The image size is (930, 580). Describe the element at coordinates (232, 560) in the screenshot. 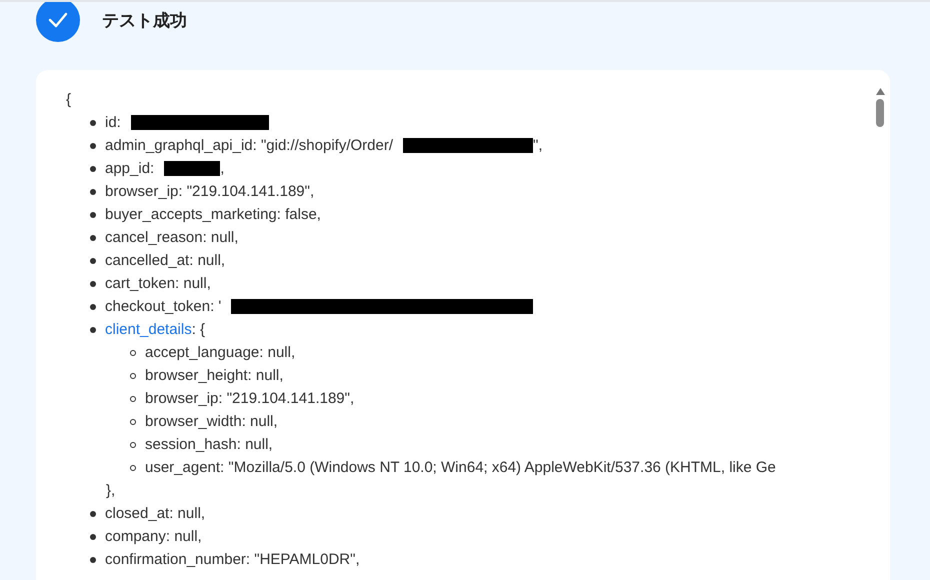

I see `json-line: confirmation_number: "HEPAML0DR",` at that location.